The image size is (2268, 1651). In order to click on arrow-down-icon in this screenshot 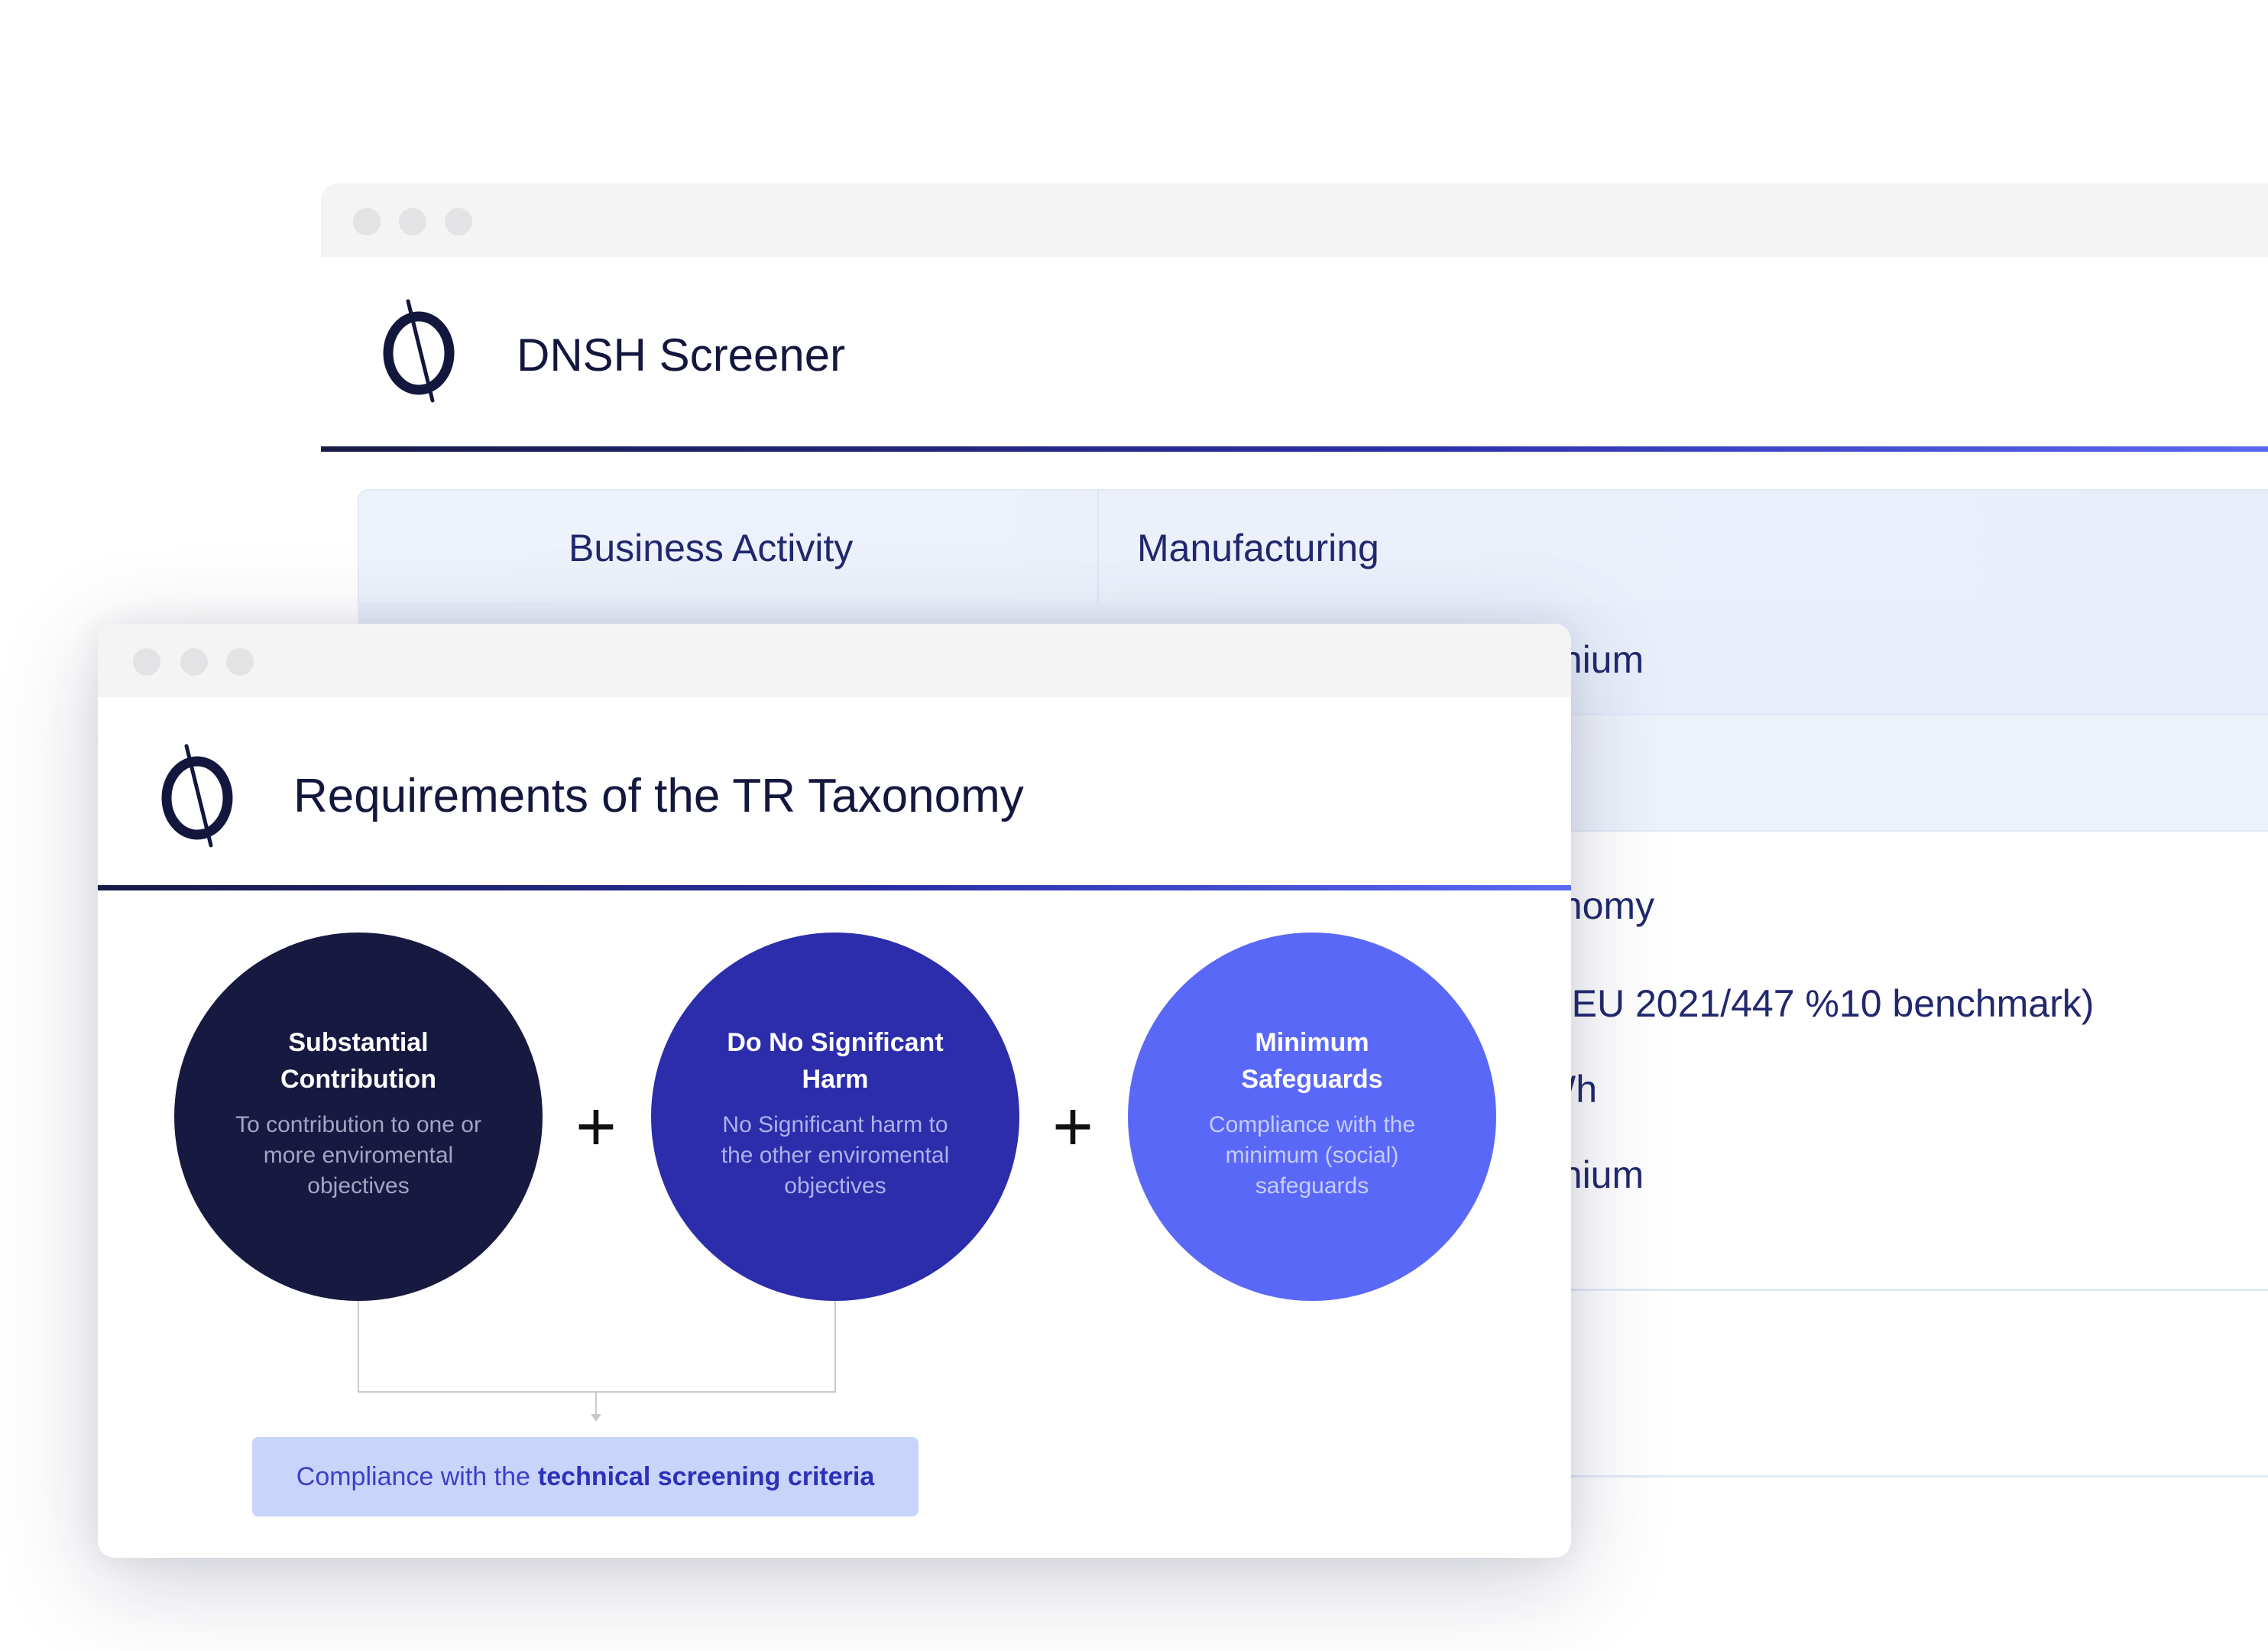, I will do `click(596, 1418)`.